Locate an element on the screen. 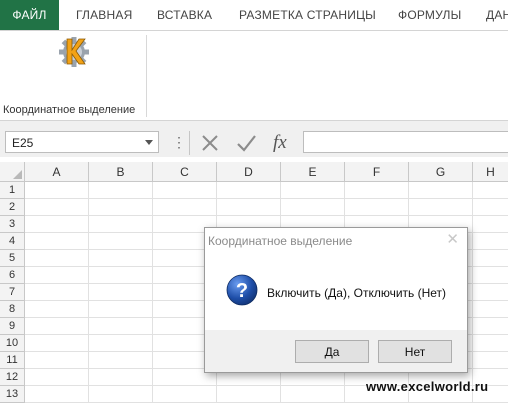 The height and width of the screenshot is (403, 508). addin-k-gear-icon is located at coordinates (74, 52).